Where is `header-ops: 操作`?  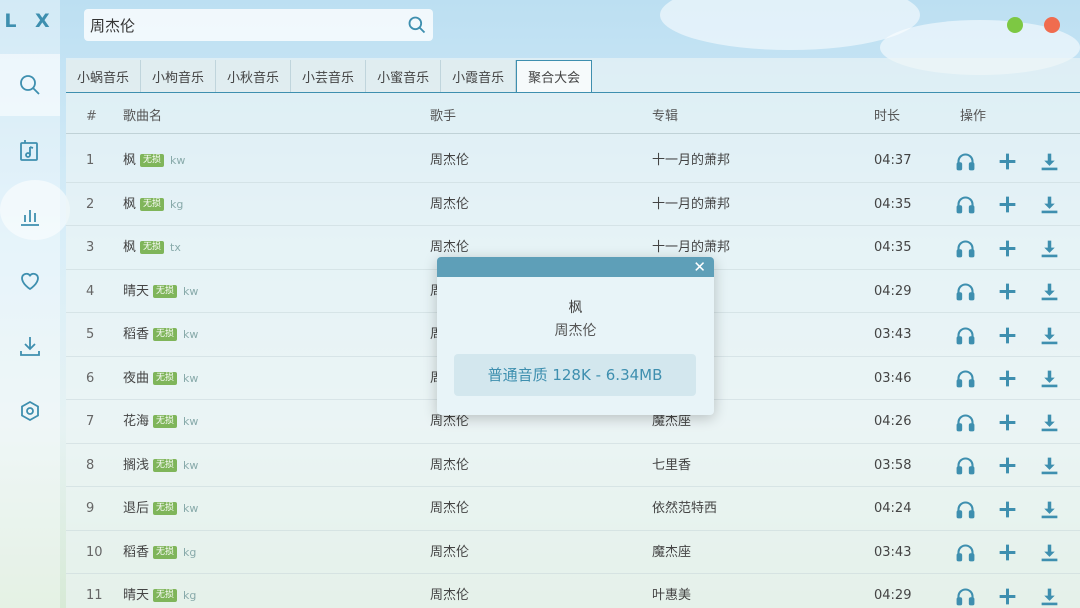
header-ops: 操作 is located at coordinates (973, 116).